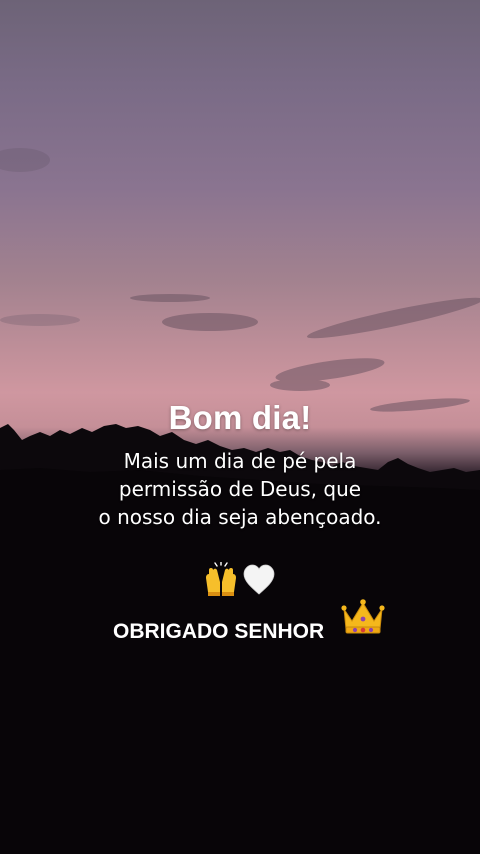 Image resolution: width=480 pixels, height=854 pixels. What do you see at coordinates (259, 579) in the screenshot?
I see `white-heart-icon` at bounding box center [259, 579].